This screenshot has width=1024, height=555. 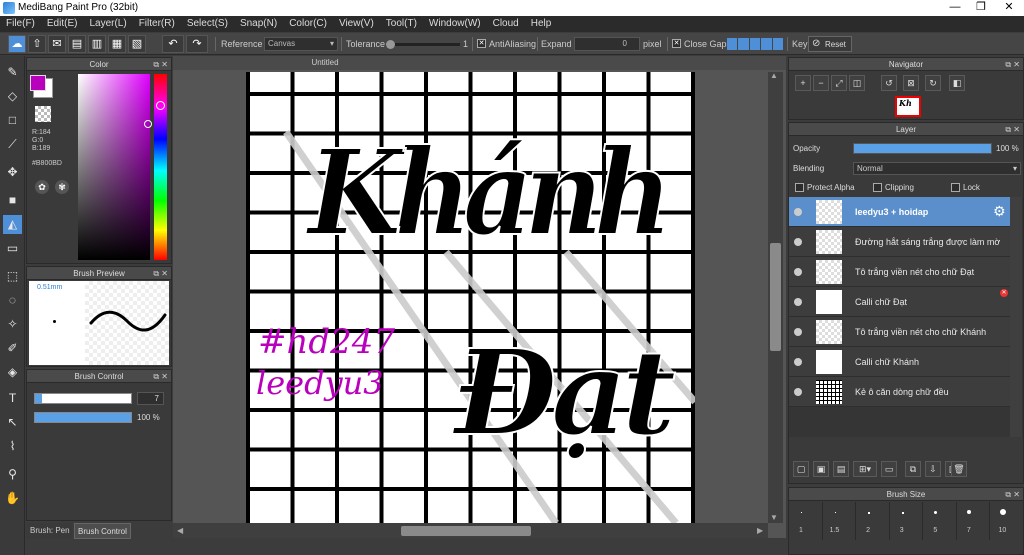 What do you see at coordinates (607, 44) in the screenshot?
I see `expand-input: 0` at bounding box center [607, 44].